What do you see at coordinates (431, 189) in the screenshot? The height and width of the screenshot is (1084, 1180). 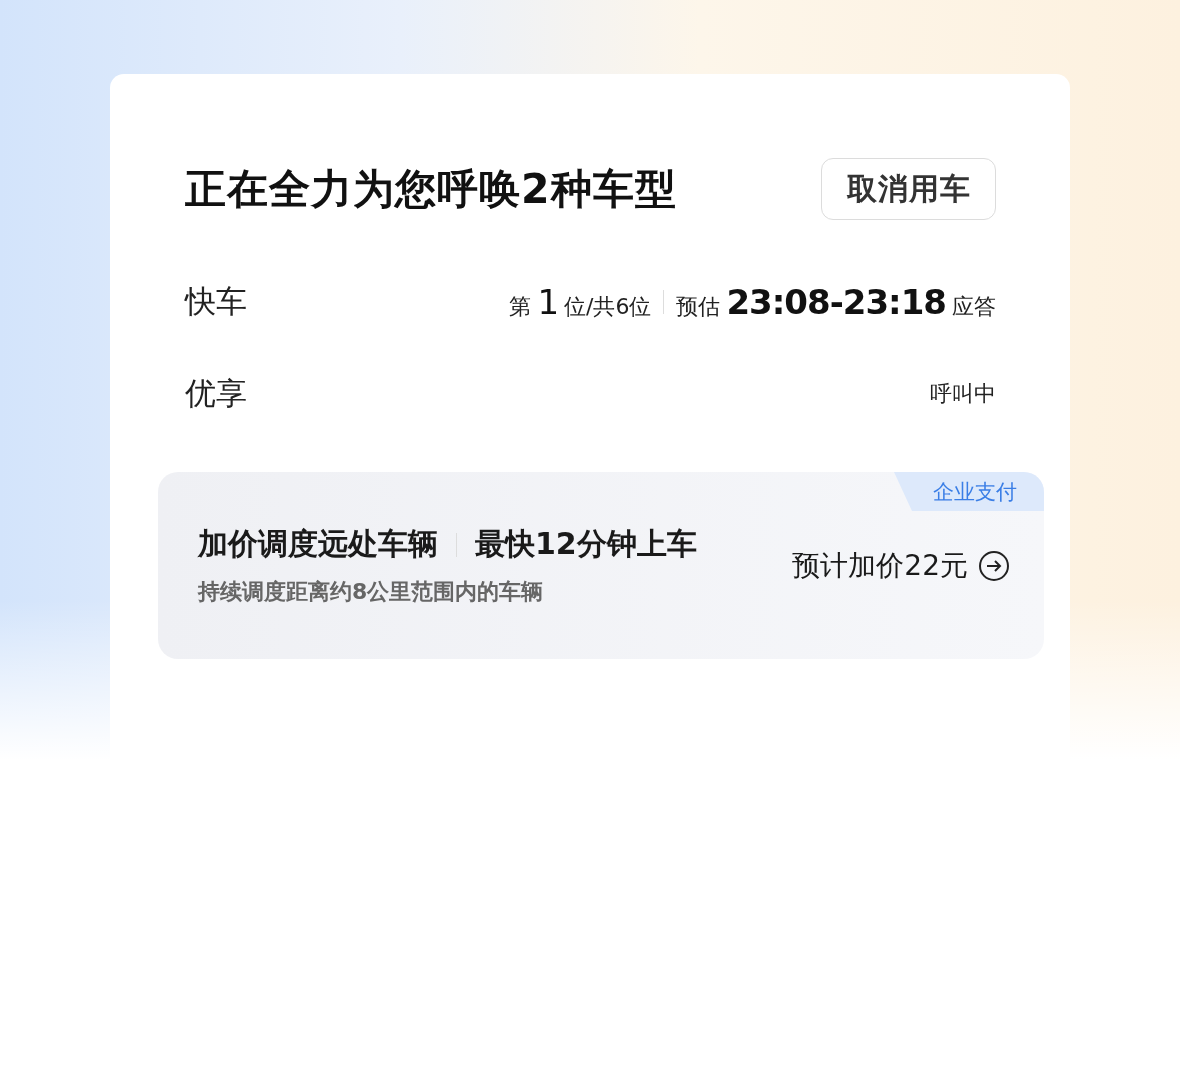 I see `page-title: 正在全力为您呼唤2种车型` at bounding box center [431, 189].